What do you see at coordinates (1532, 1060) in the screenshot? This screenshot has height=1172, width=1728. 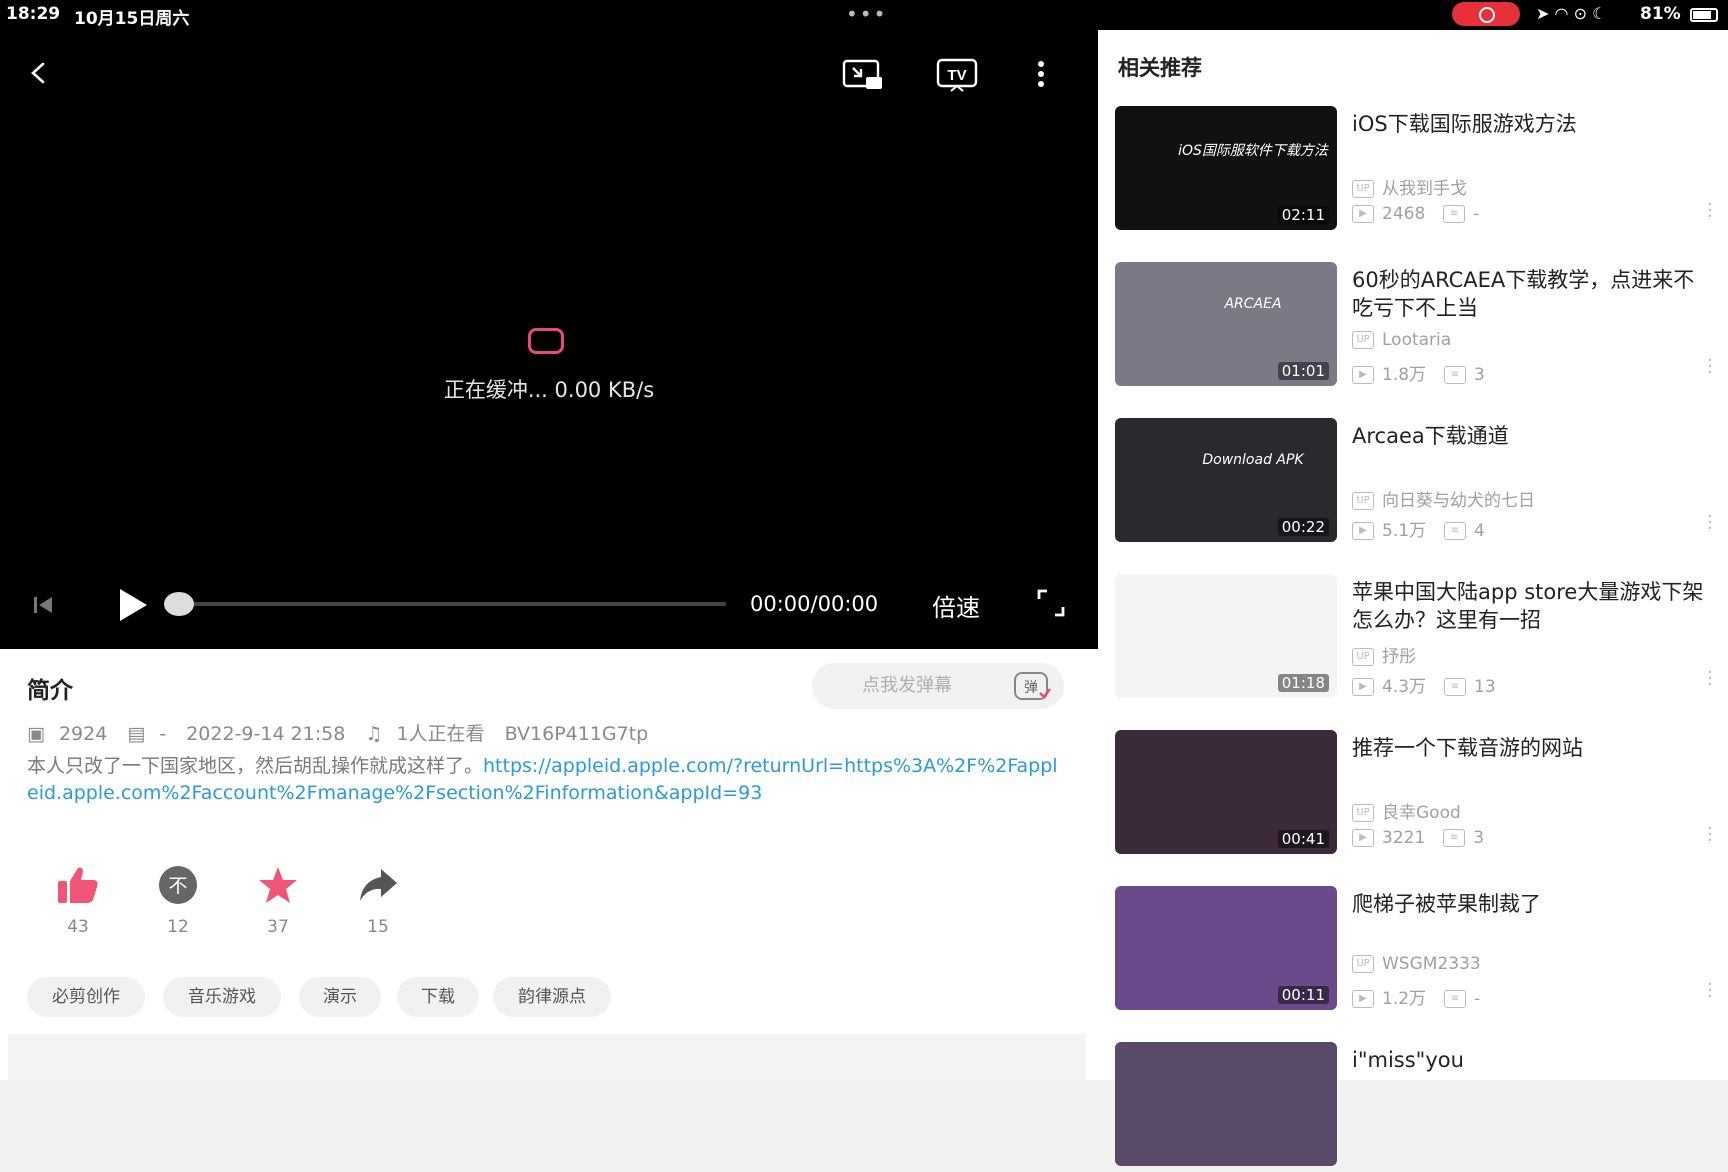 I see `recommendation-title: i"miss"you` at bounding box center [1532, 1060].